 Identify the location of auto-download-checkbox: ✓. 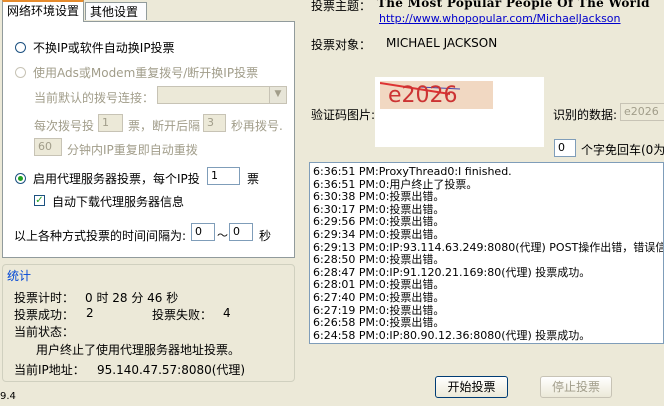
(39, 200).